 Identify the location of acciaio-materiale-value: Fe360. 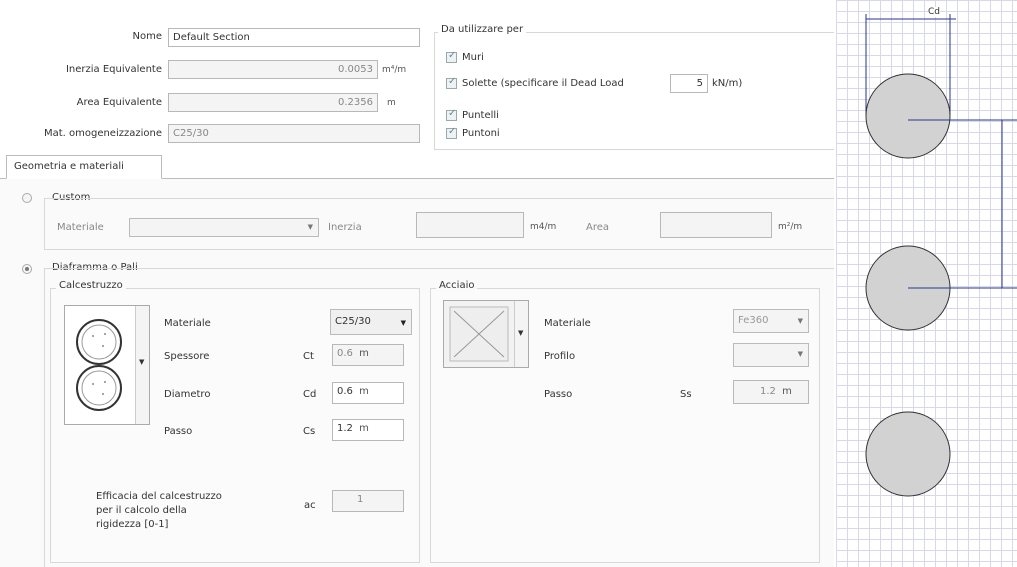
(753, 320).